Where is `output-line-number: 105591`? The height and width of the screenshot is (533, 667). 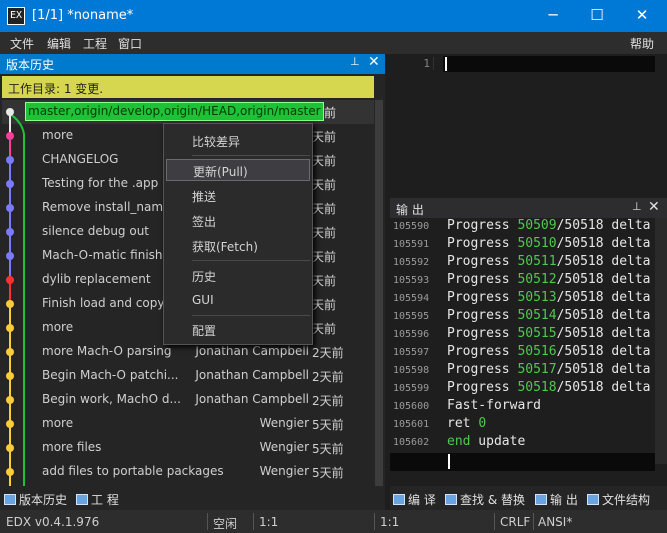
output-line-number: 105591 is located at coordinates (411, 244).